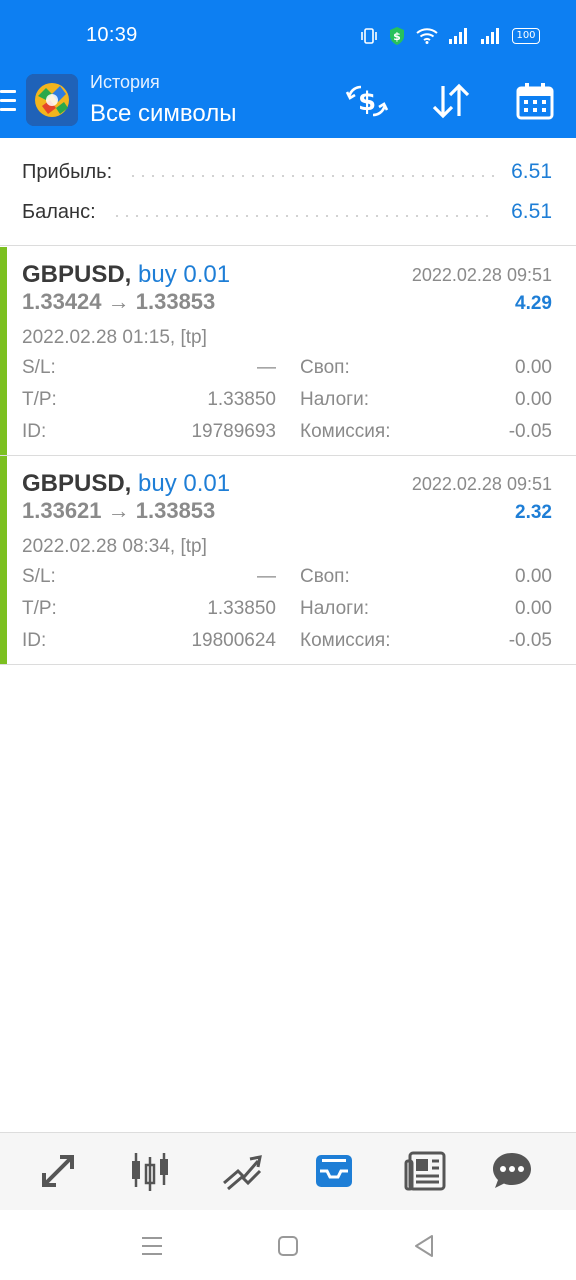 This screenshot has width=576, height=1280. I want to click on profit-label: Прибыль:, so click(67, 171).